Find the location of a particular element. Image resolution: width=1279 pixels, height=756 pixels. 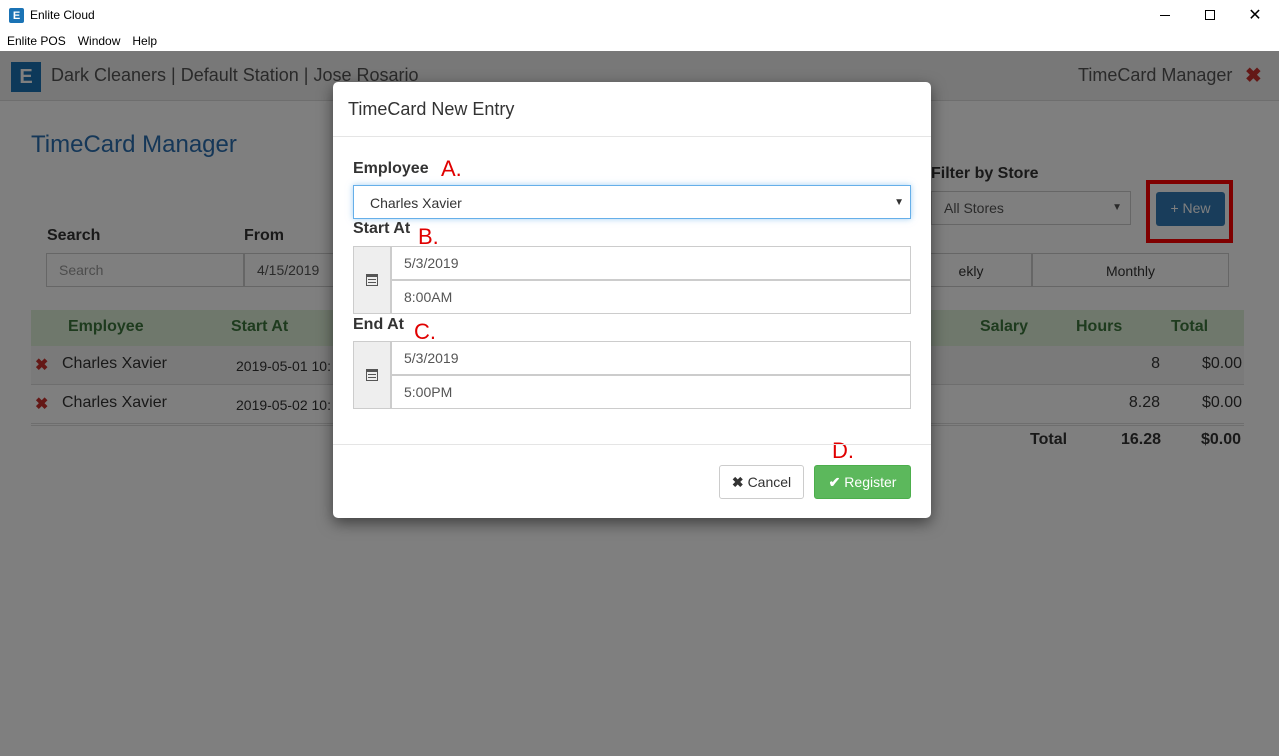

window-title: Enlite Cloud is located at coordinates (62, 15).